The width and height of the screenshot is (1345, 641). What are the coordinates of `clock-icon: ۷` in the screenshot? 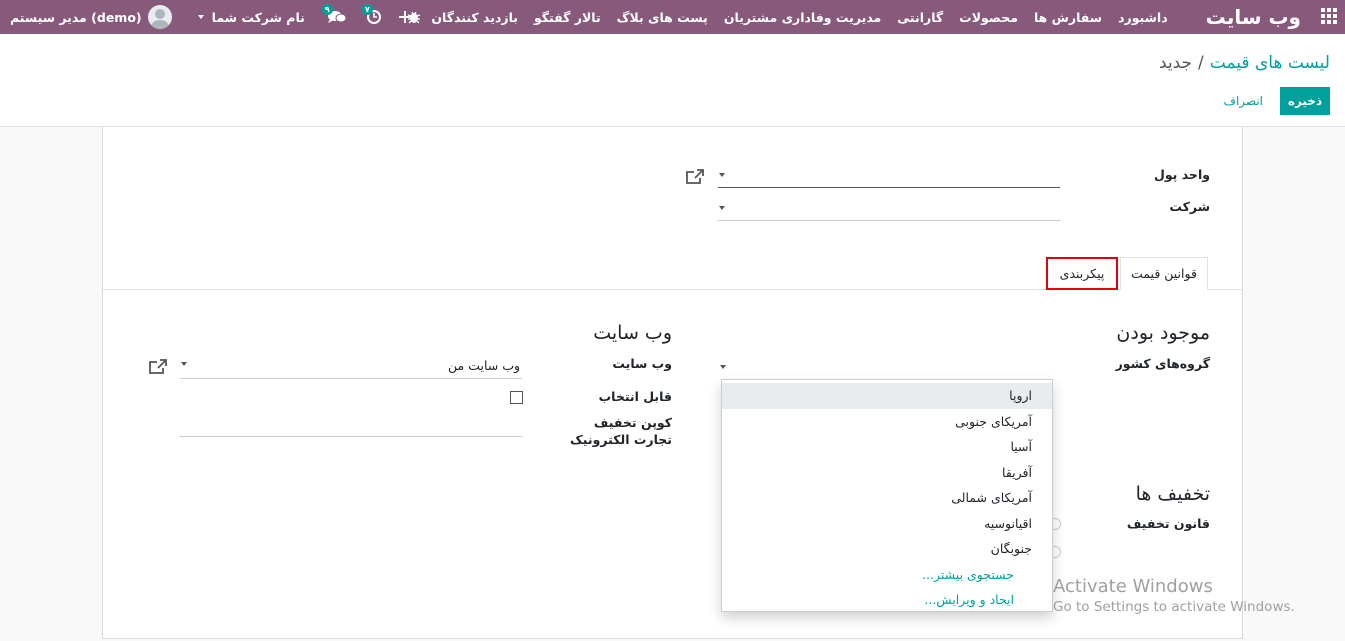 It's located at (371, 14).